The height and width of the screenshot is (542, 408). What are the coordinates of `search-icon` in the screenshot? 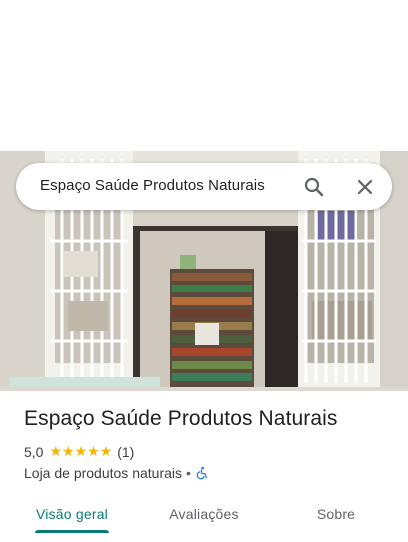 It's located at (314, 187).